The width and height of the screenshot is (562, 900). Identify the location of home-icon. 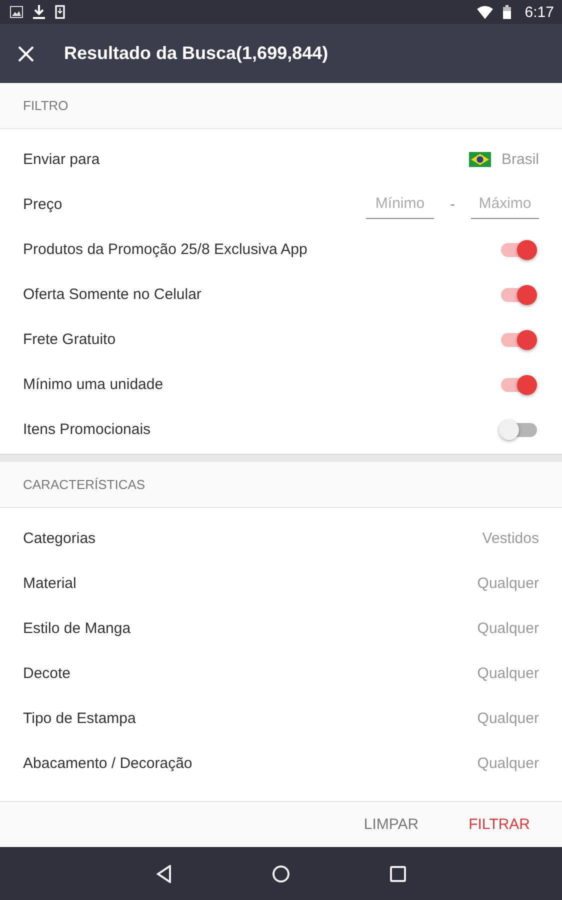
(281, 873).